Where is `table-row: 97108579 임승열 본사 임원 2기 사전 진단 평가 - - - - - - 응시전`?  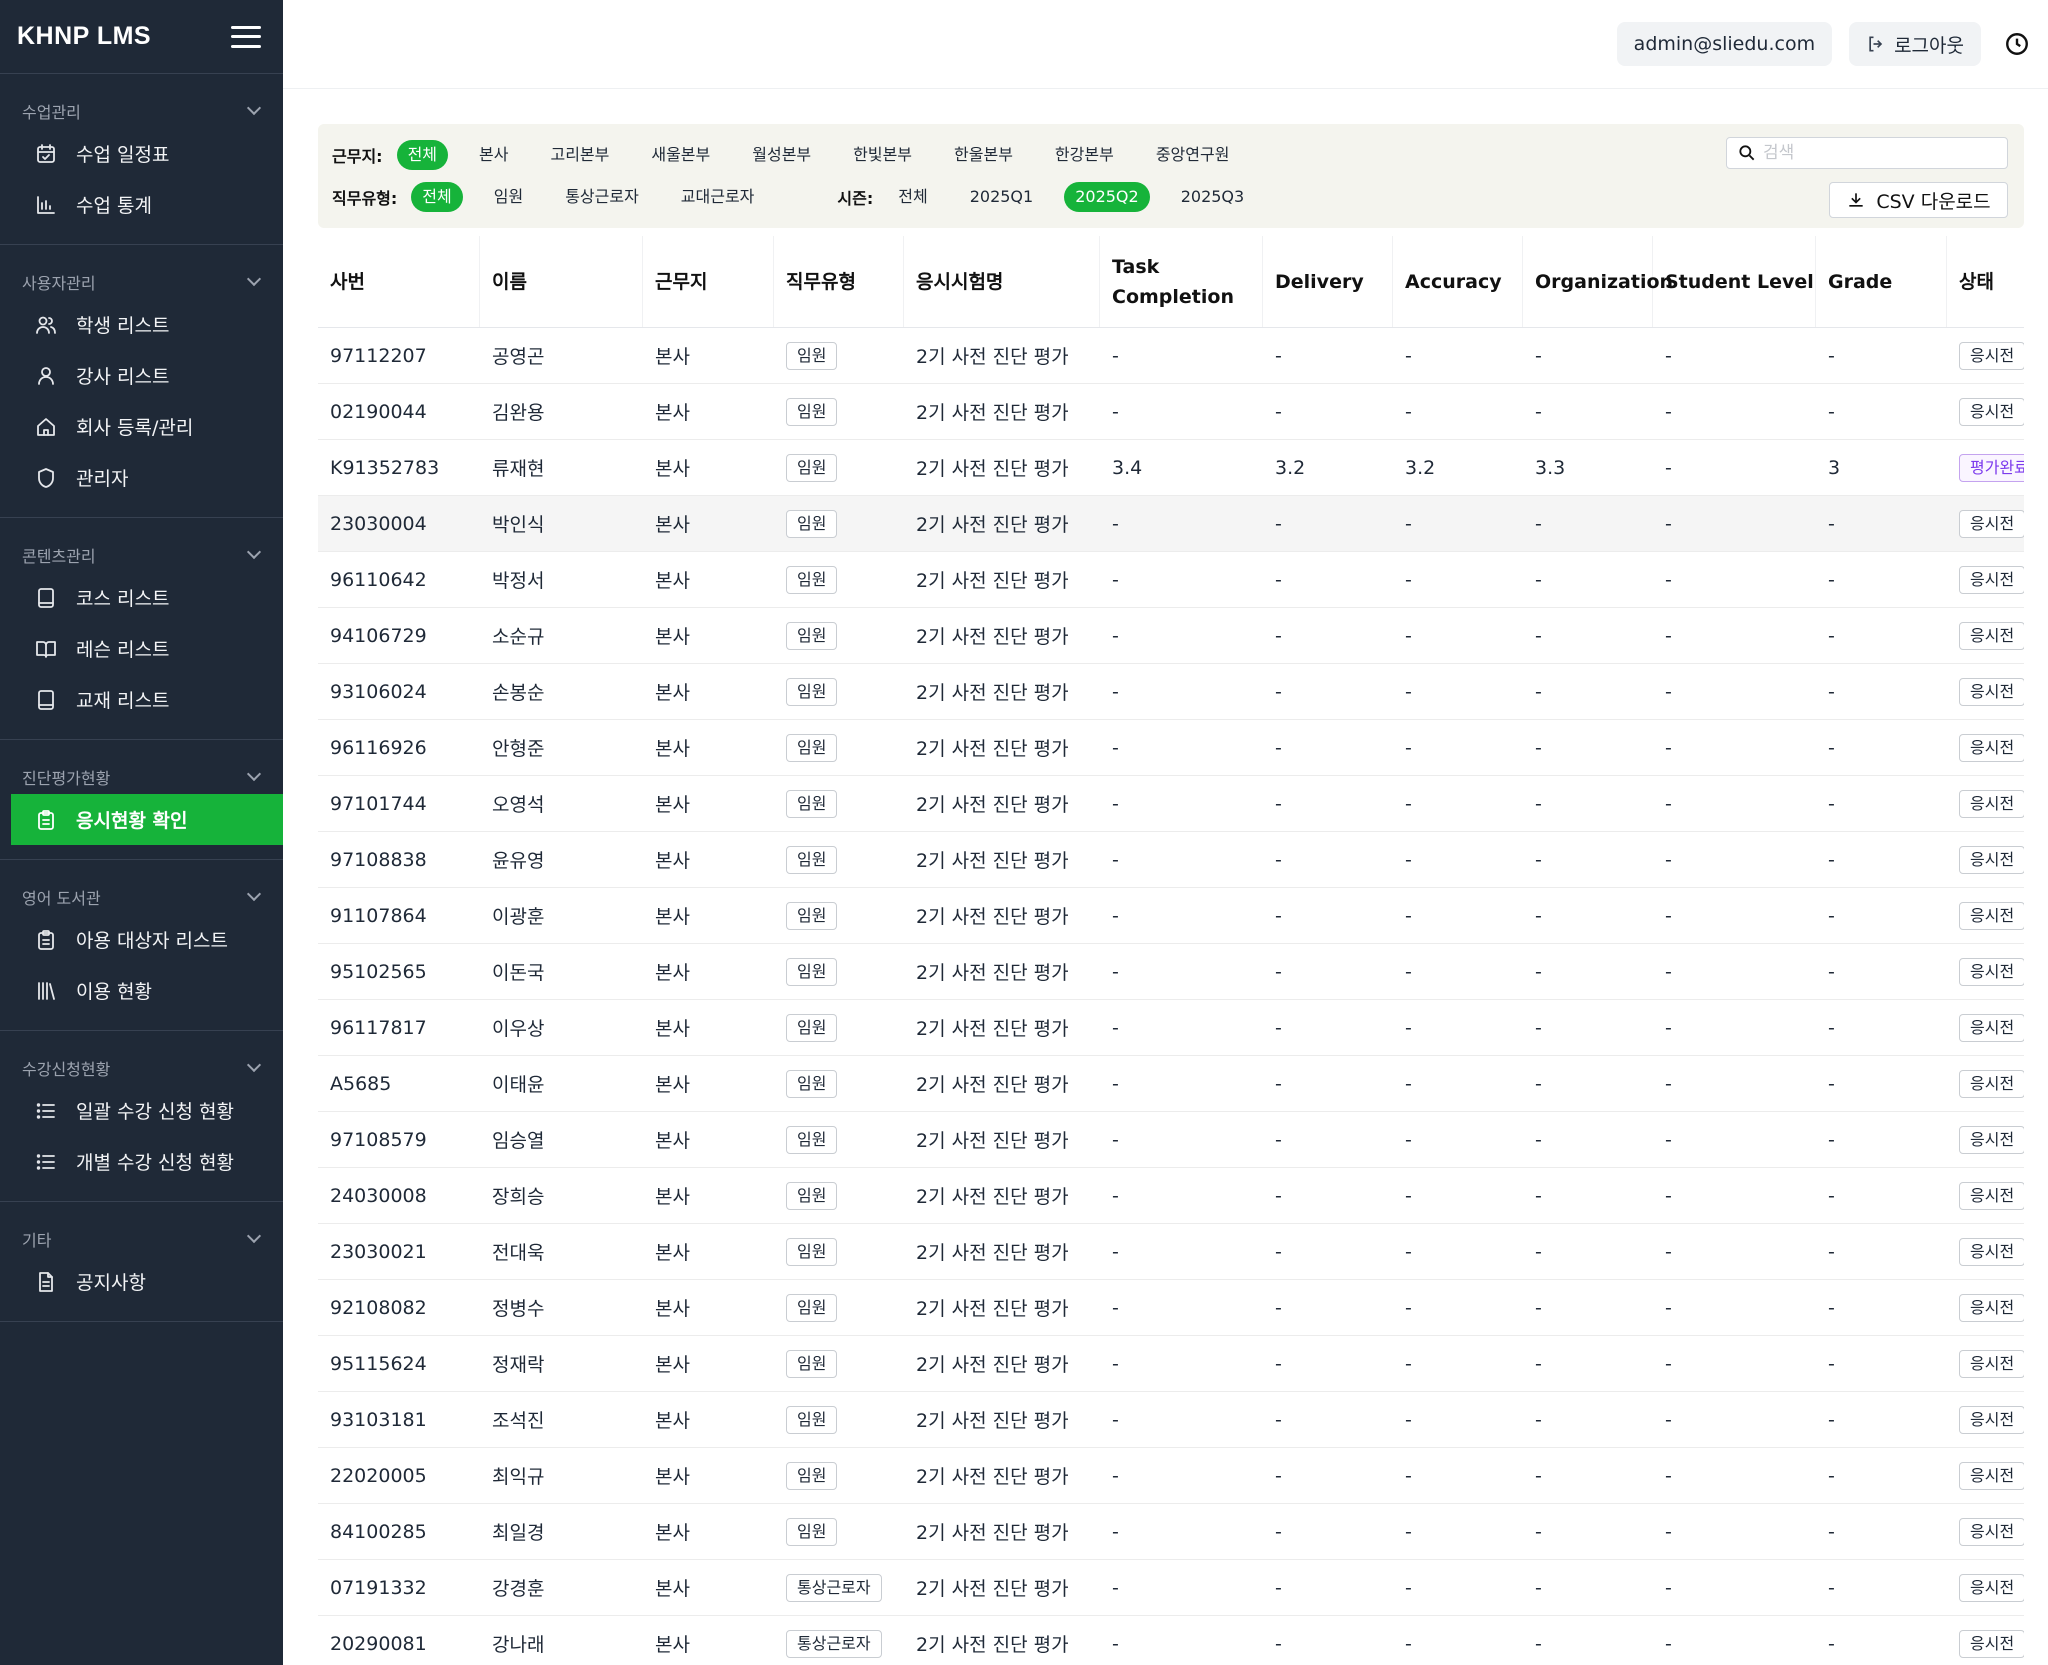
table-row: 97108579 임승열 본사 임원 2기 사전 진단 평가 - - - - - - 응시전 is located at coordinates (1171, 1140).